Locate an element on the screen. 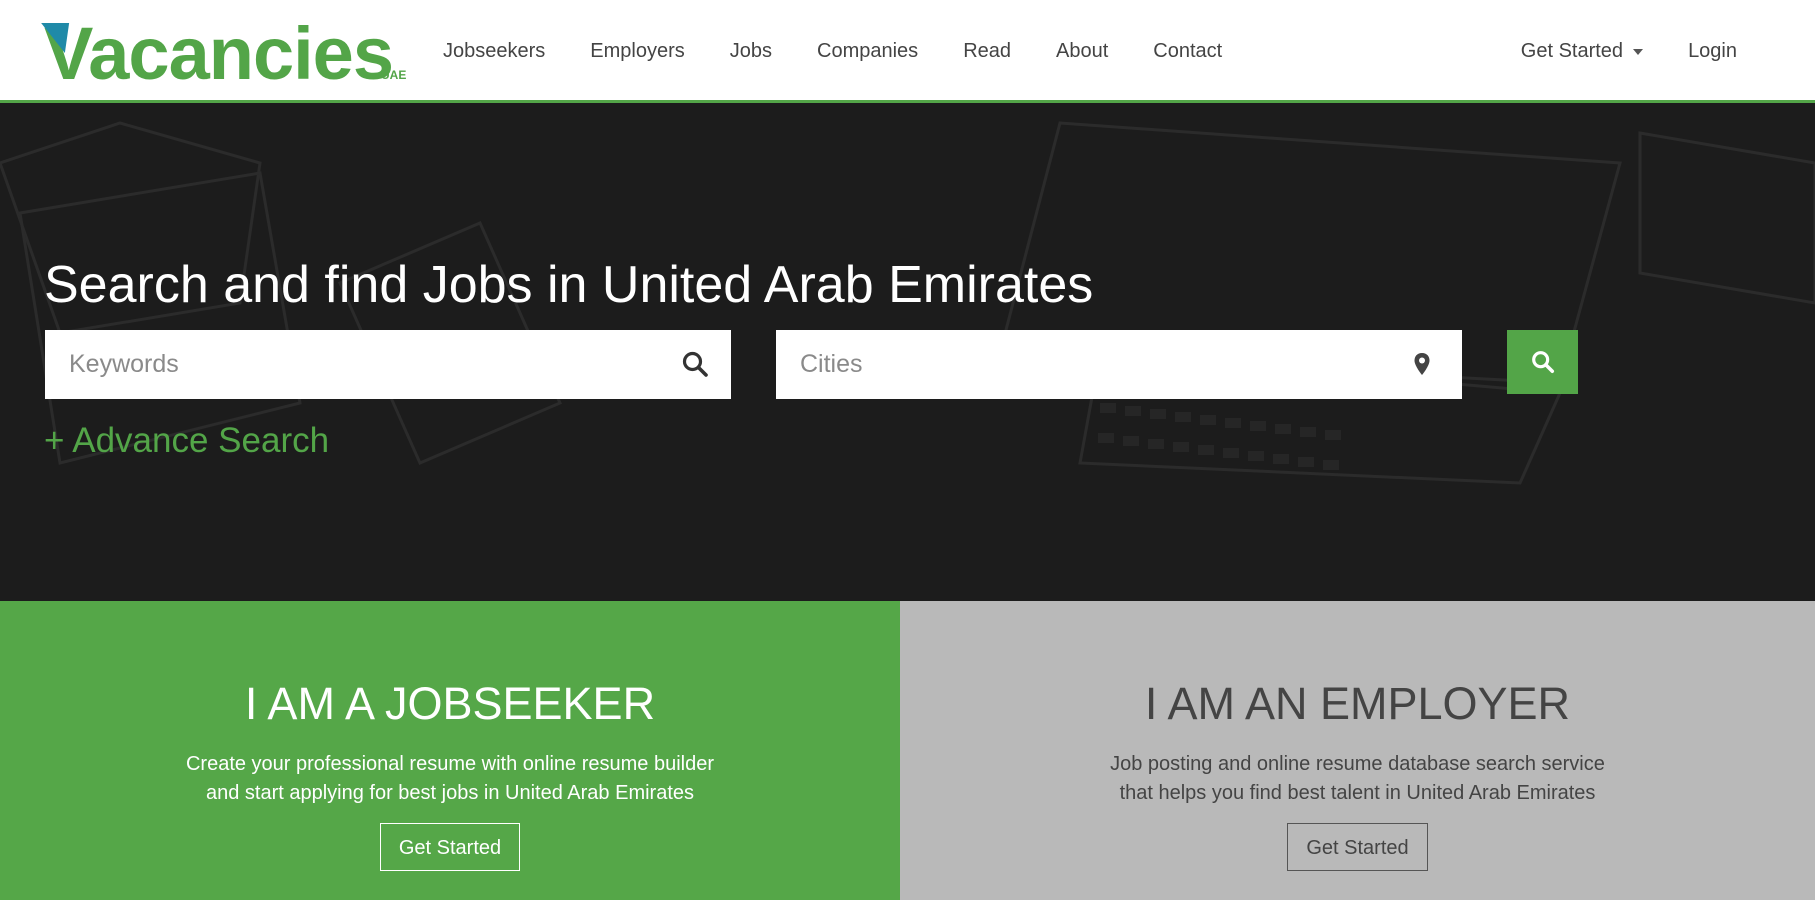 Image resolution: width=1815 pixels, height=900 pixels. caret-down-icon is located at coordinates (1638, 51).